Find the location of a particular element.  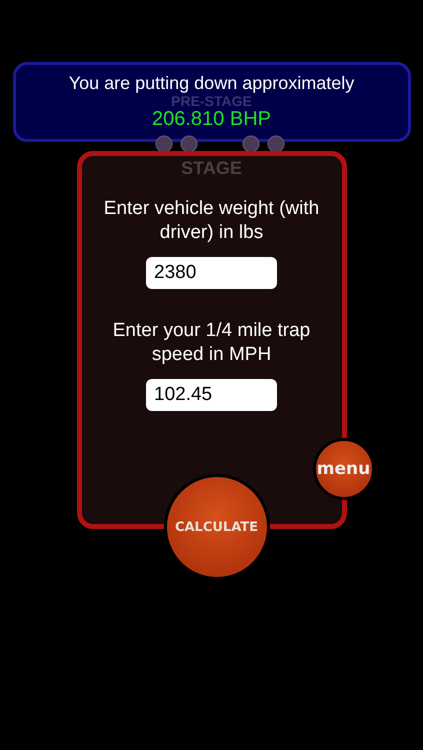

prestage-label: PRE-STAGE is located at coordinates (211, 101).